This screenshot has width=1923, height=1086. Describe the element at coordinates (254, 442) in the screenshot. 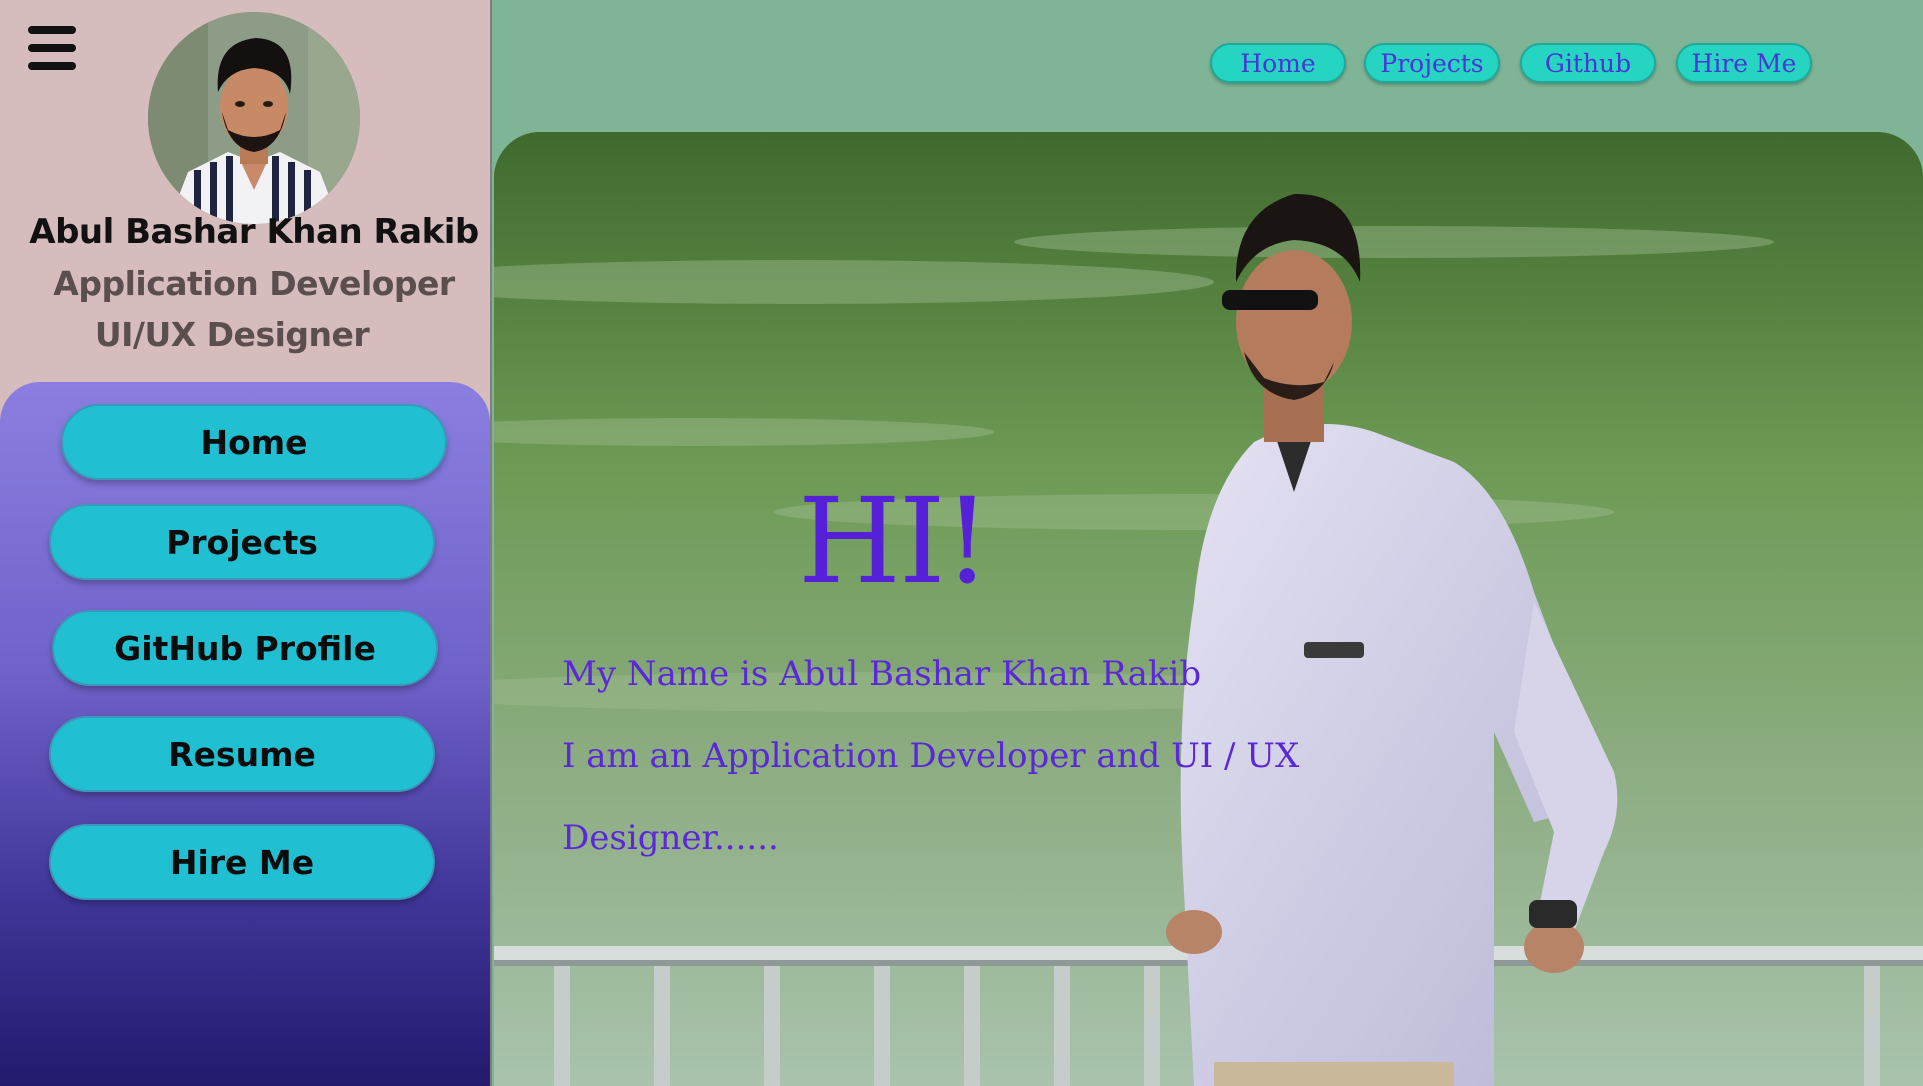

I see `sidebar-home-button: Home` at that location.